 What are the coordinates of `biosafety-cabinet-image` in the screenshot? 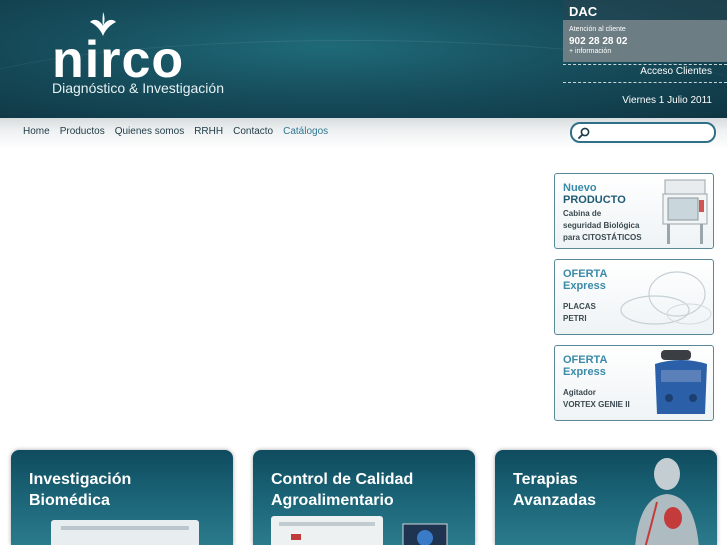 It's located at (685, 211).